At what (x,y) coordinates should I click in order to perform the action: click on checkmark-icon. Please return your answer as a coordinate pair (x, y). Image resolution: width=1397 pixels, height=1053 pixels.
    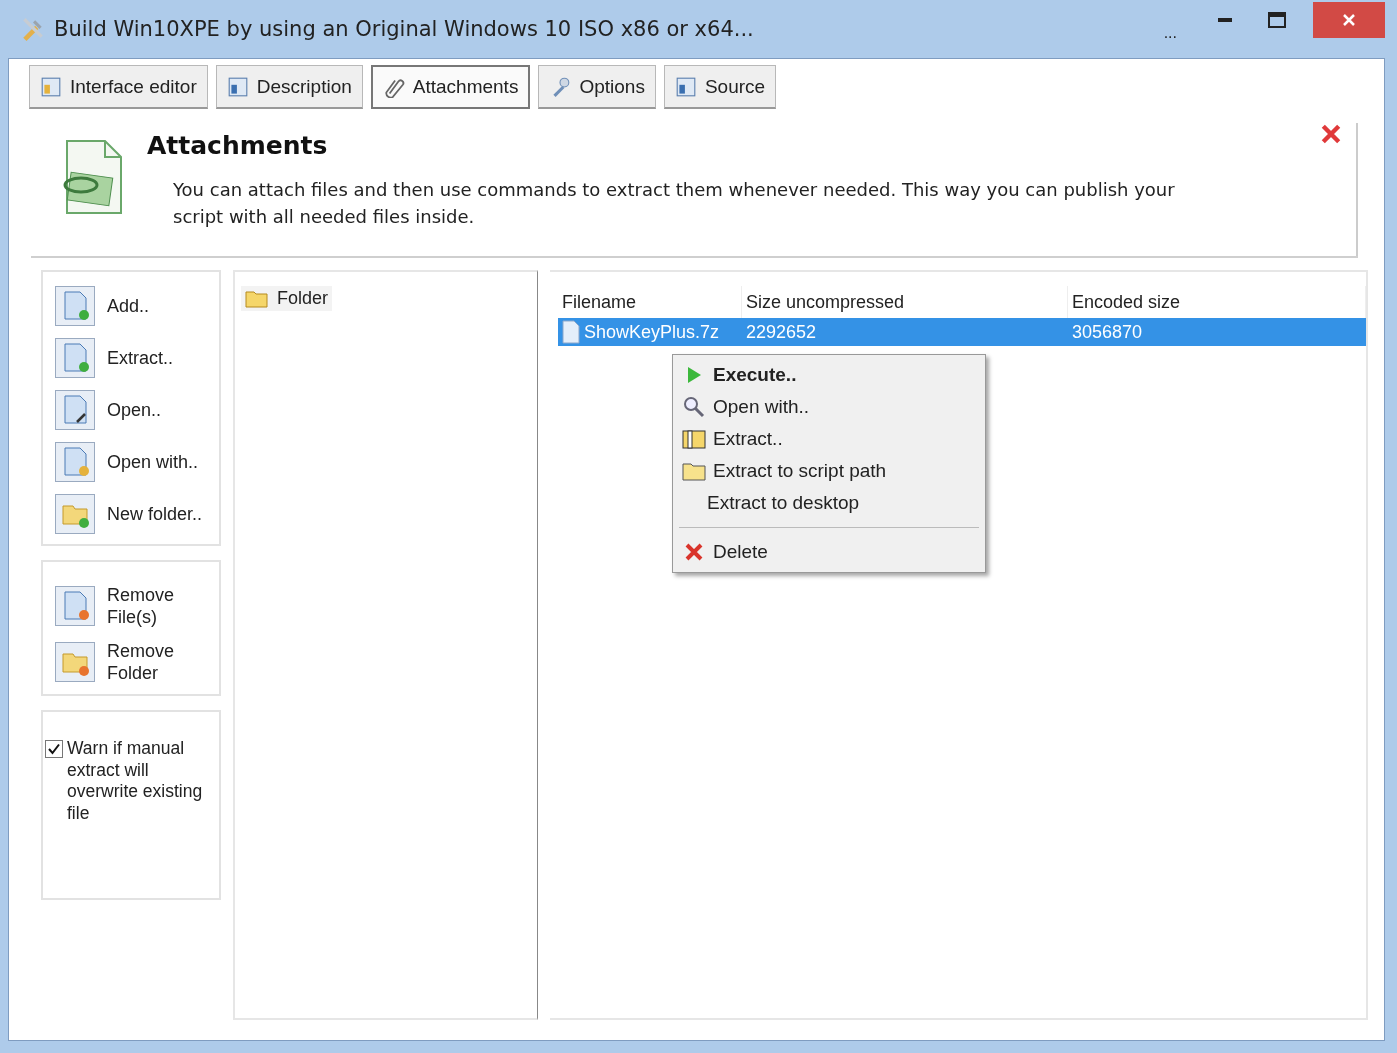
    Looking at the image, I should click on (54, 749).